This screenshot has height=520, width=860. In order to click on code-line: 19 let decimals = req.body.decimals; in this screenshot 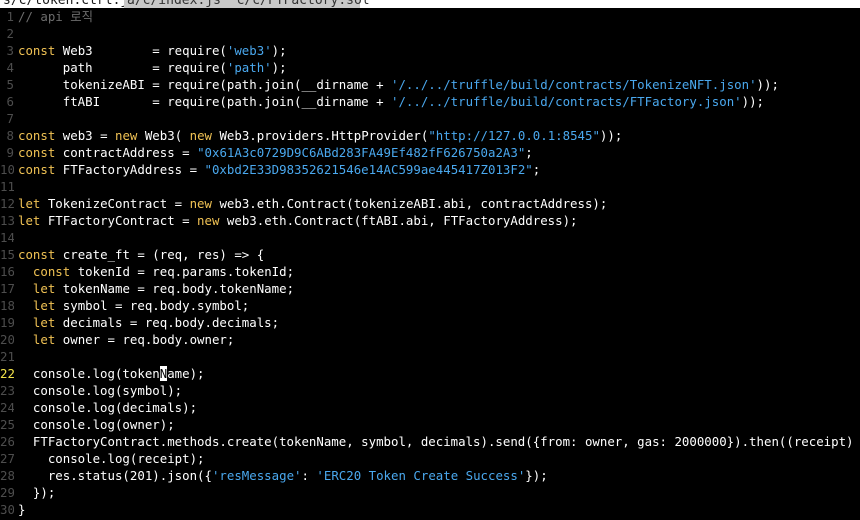, I will do `click(430, 322)`.